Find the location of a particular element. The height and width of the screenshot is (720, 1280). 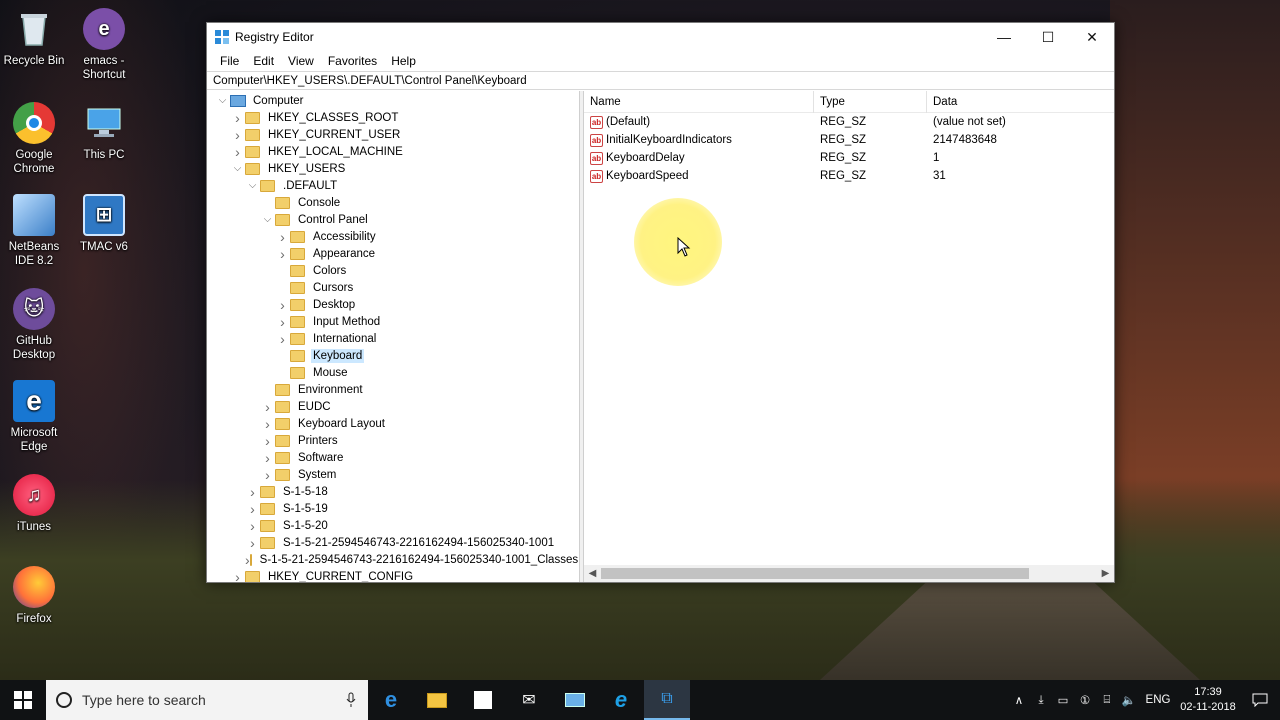

taskbar-store is located at coordinates (483, 700).